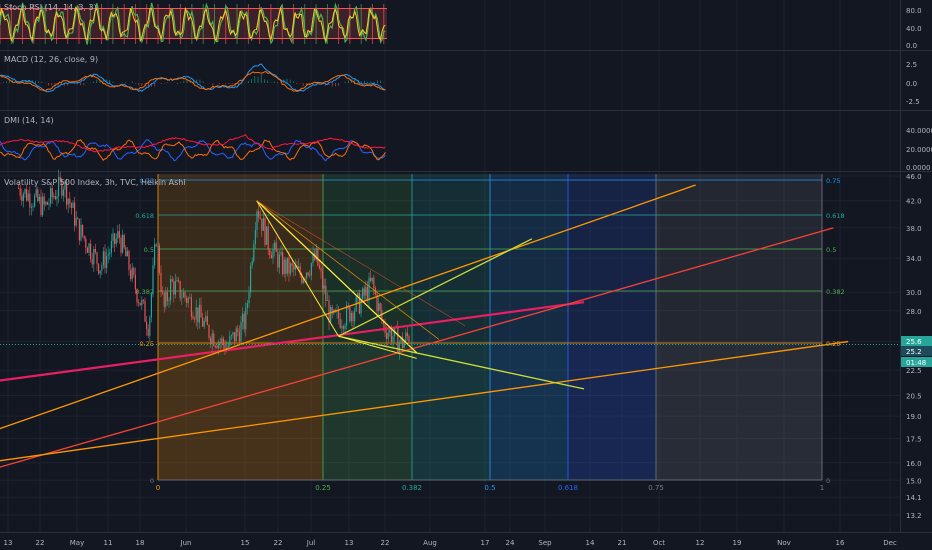 This screenshot has height=550, width=932. I want to click on fib-zone-label-5: 0.75, so click(656, 488).